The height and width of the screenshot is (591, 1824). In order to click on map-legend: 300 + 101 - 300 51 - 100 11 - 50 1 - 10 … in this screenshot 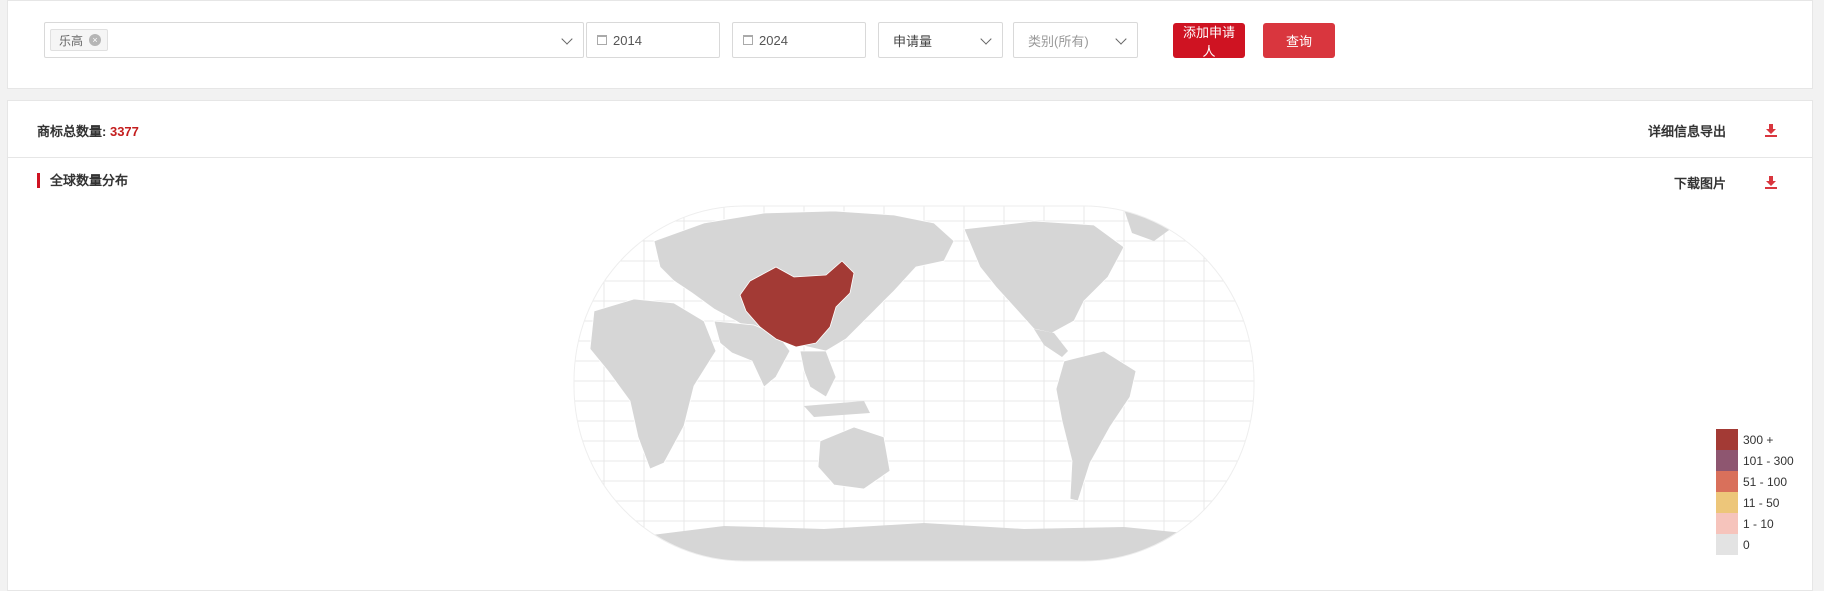, I will do `click(1761, 492)`.